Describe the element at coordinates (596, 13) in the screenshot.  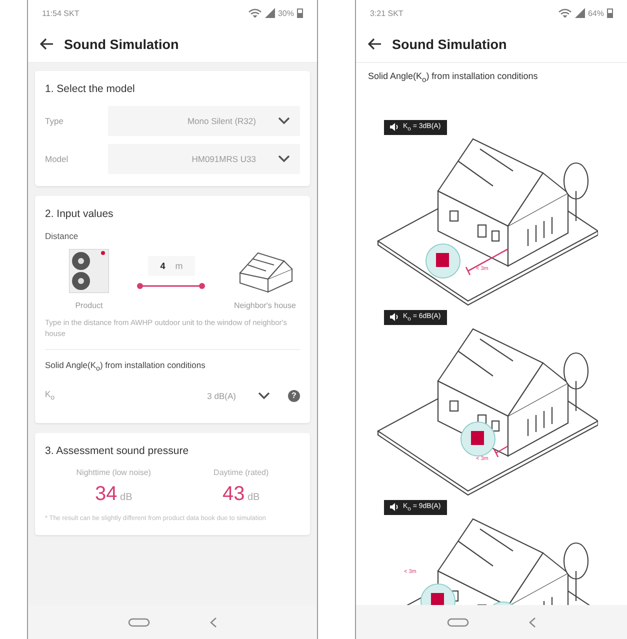
I see `battery-level: 64%` at that location.